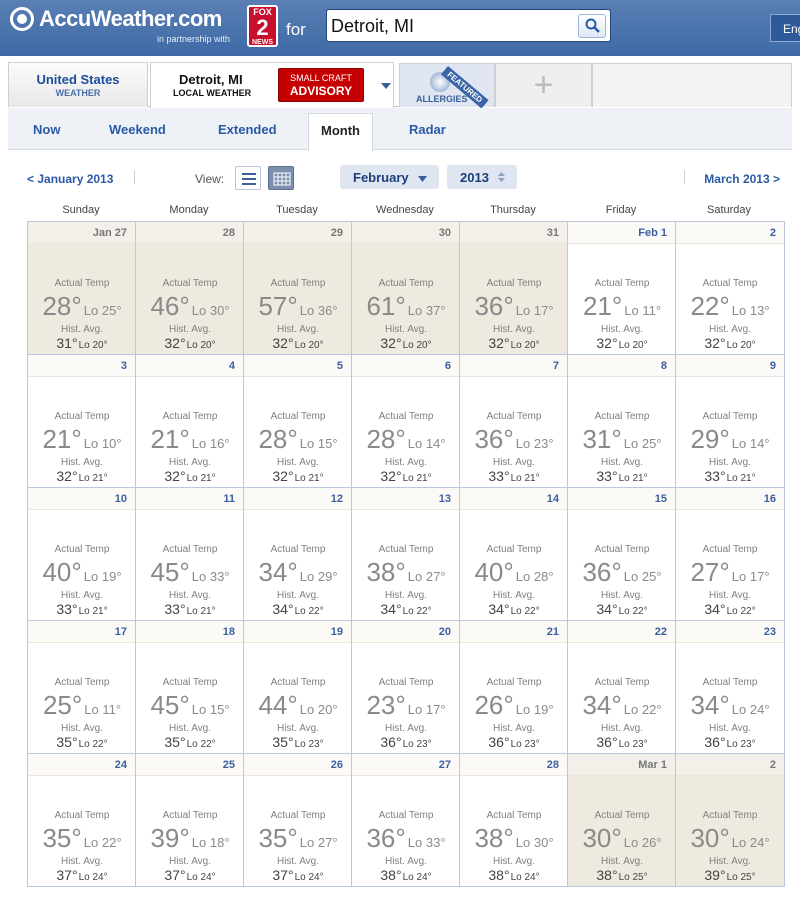  Describe the element at coordinates (208, 611) in the screenshot. I see `hist-low: 21°` at that location.